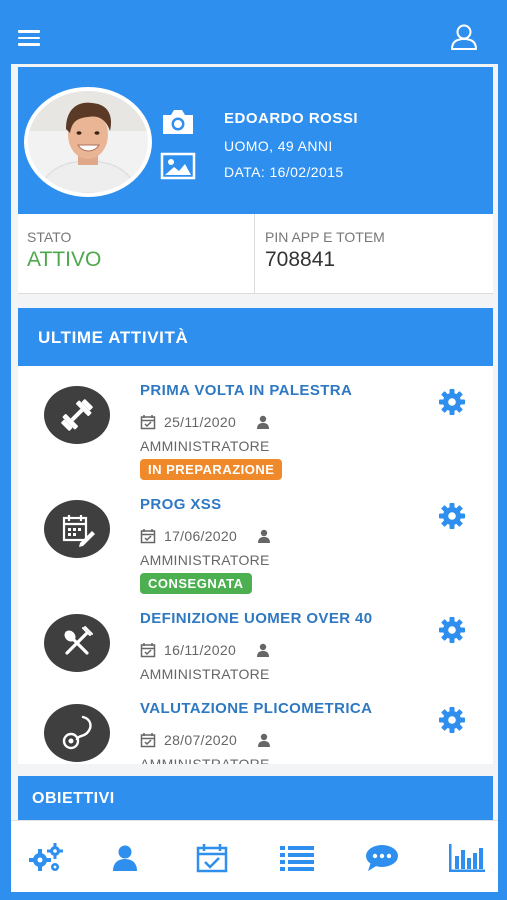  Describe the element at coordinates (374, 254) in the screenshot. I see `pin-cell: PIN APP E TOTEM 708841` at that location.